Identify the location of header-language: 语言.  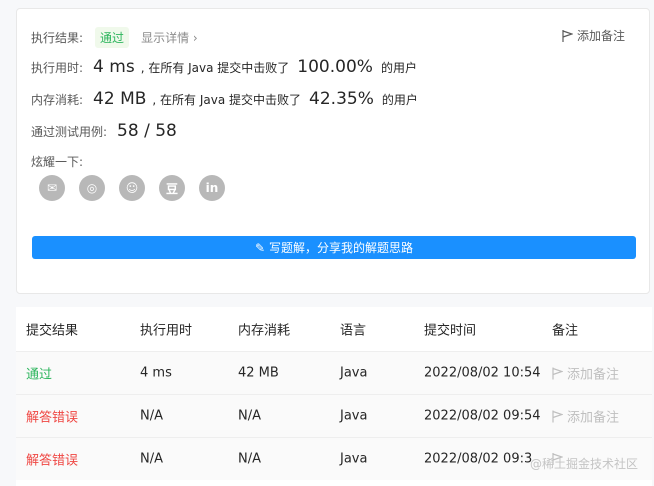
(353, 331).